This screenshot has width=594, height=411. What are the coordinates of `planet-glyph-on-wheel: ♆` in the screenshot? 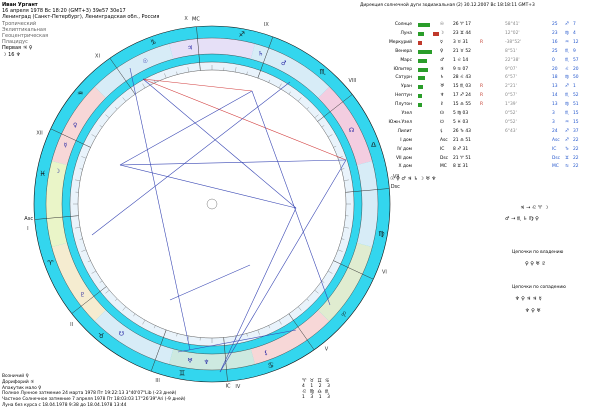 It's located at (206, 362).